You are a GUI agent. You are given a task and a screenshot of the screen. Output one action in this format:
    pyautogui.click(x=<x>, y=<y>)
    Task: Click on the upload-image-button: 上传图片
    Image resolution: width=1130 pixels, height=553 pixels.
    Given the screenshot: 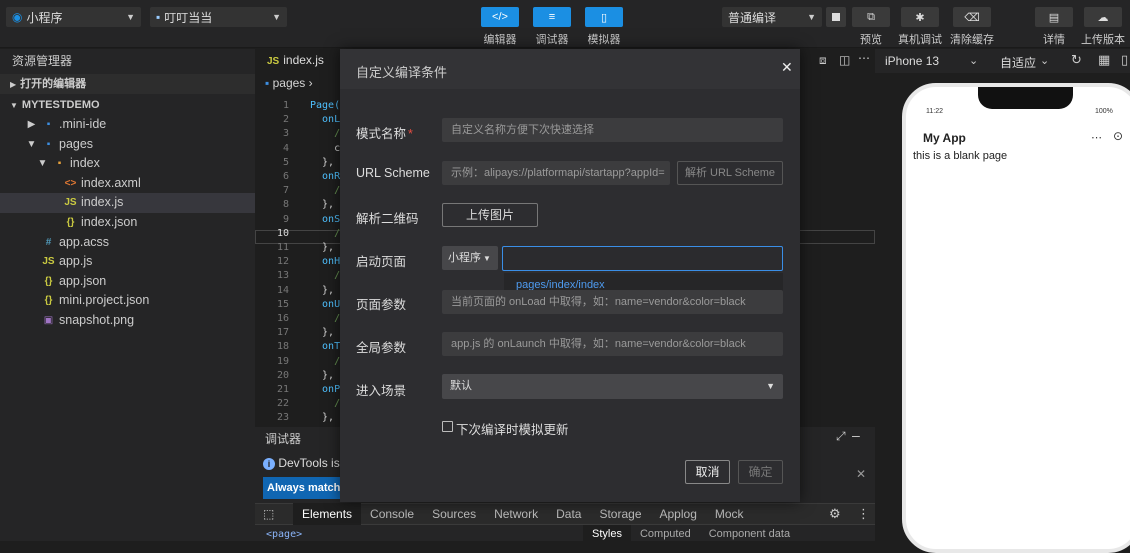 What is the action you would take?
    pyautogui.click(x=490, y=215)
    